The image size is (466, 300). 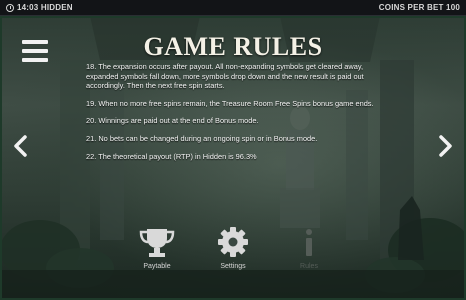 I want to click on time-and-game-name: 14:03 HIDDEN, so click(x=45, y=7).